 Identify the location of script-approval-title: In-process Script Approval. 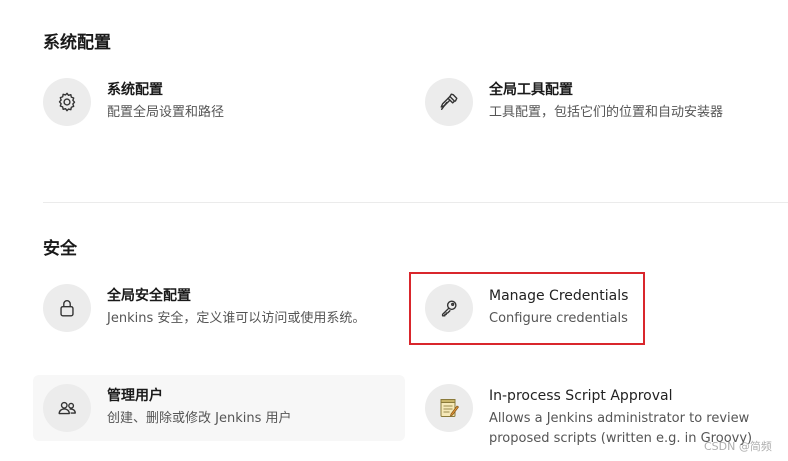
(581, 396).